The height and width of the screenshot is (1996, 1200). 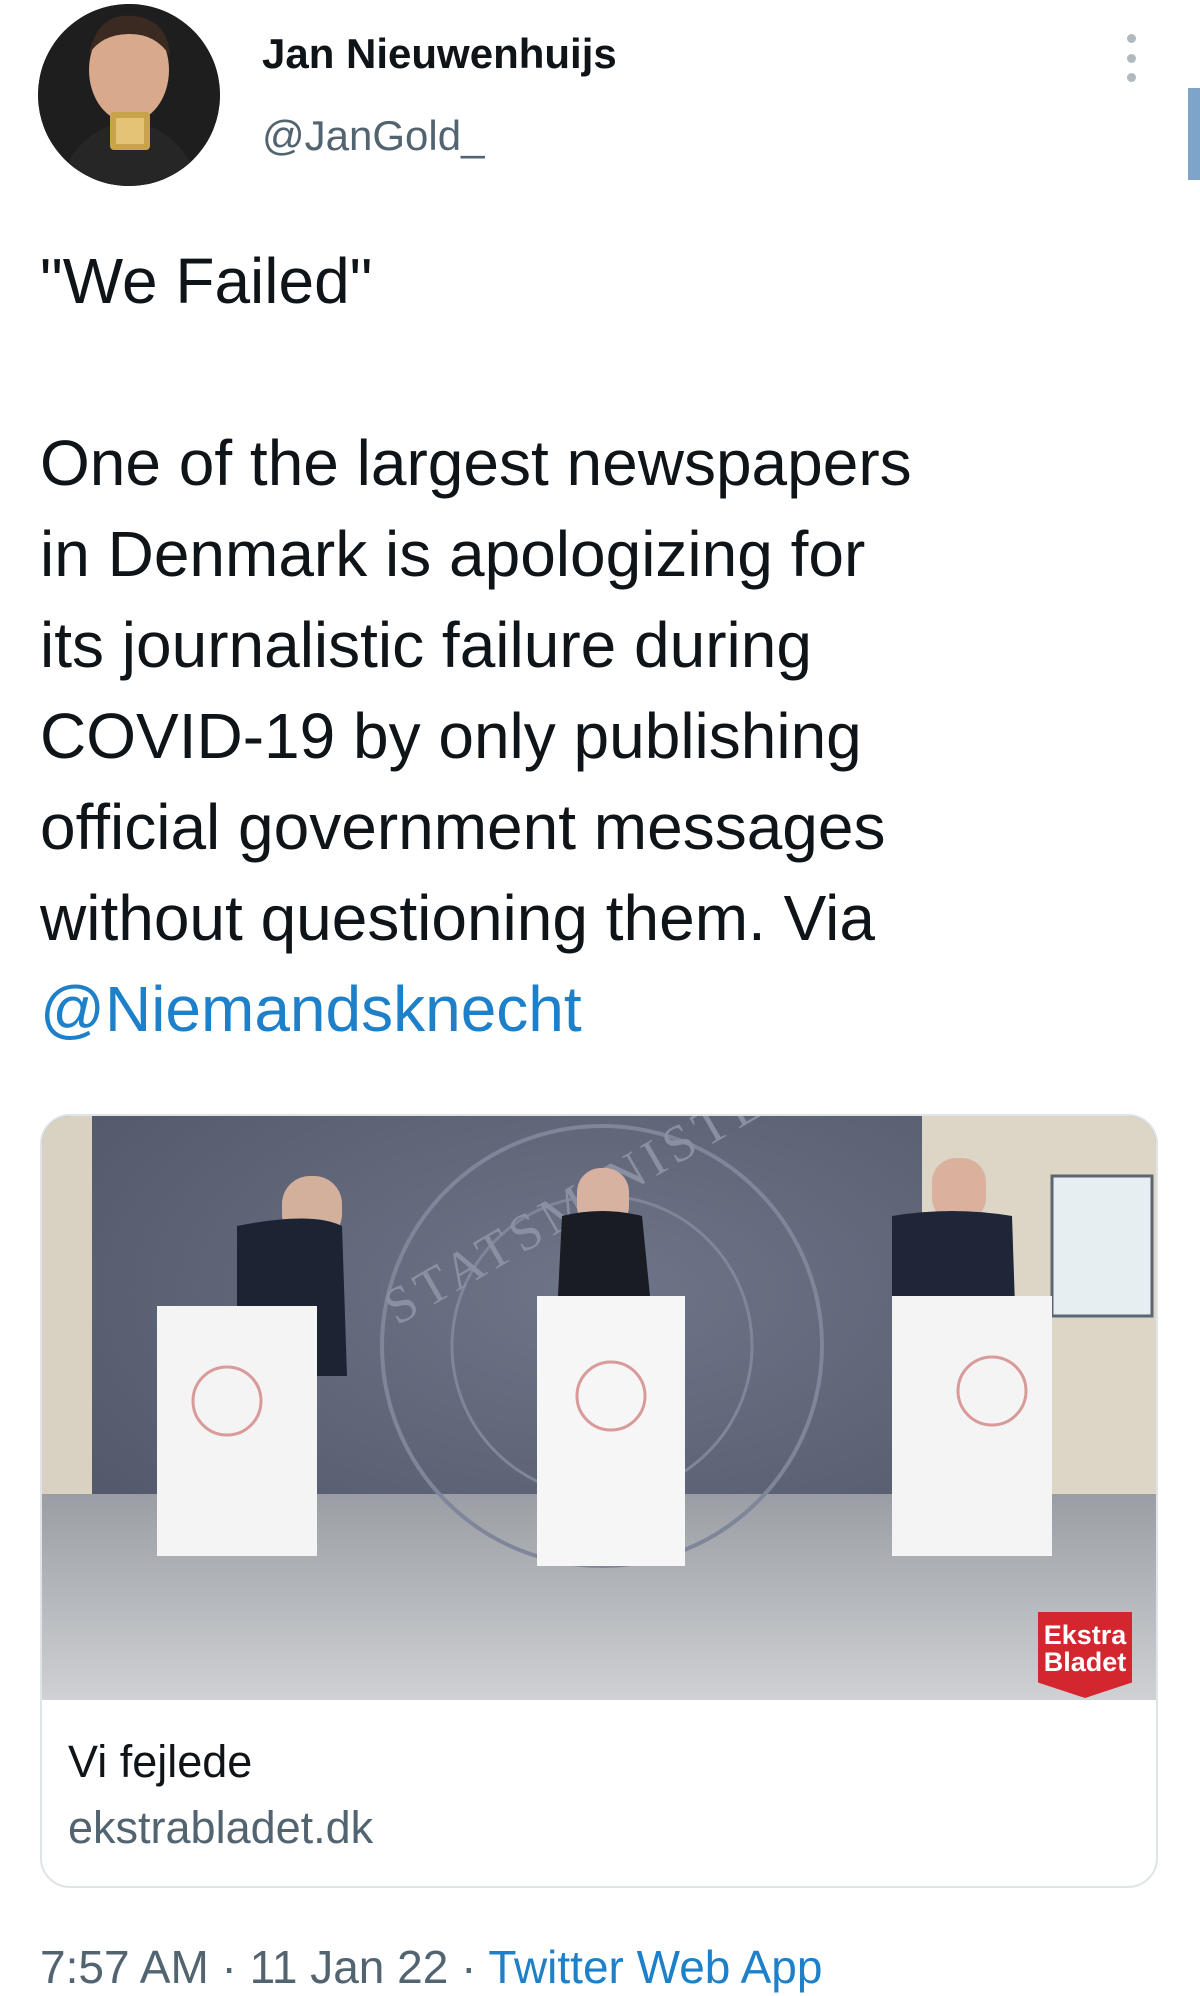 I want to click on tweet-source: Twitter Web App, so click(x=655, y=1967).